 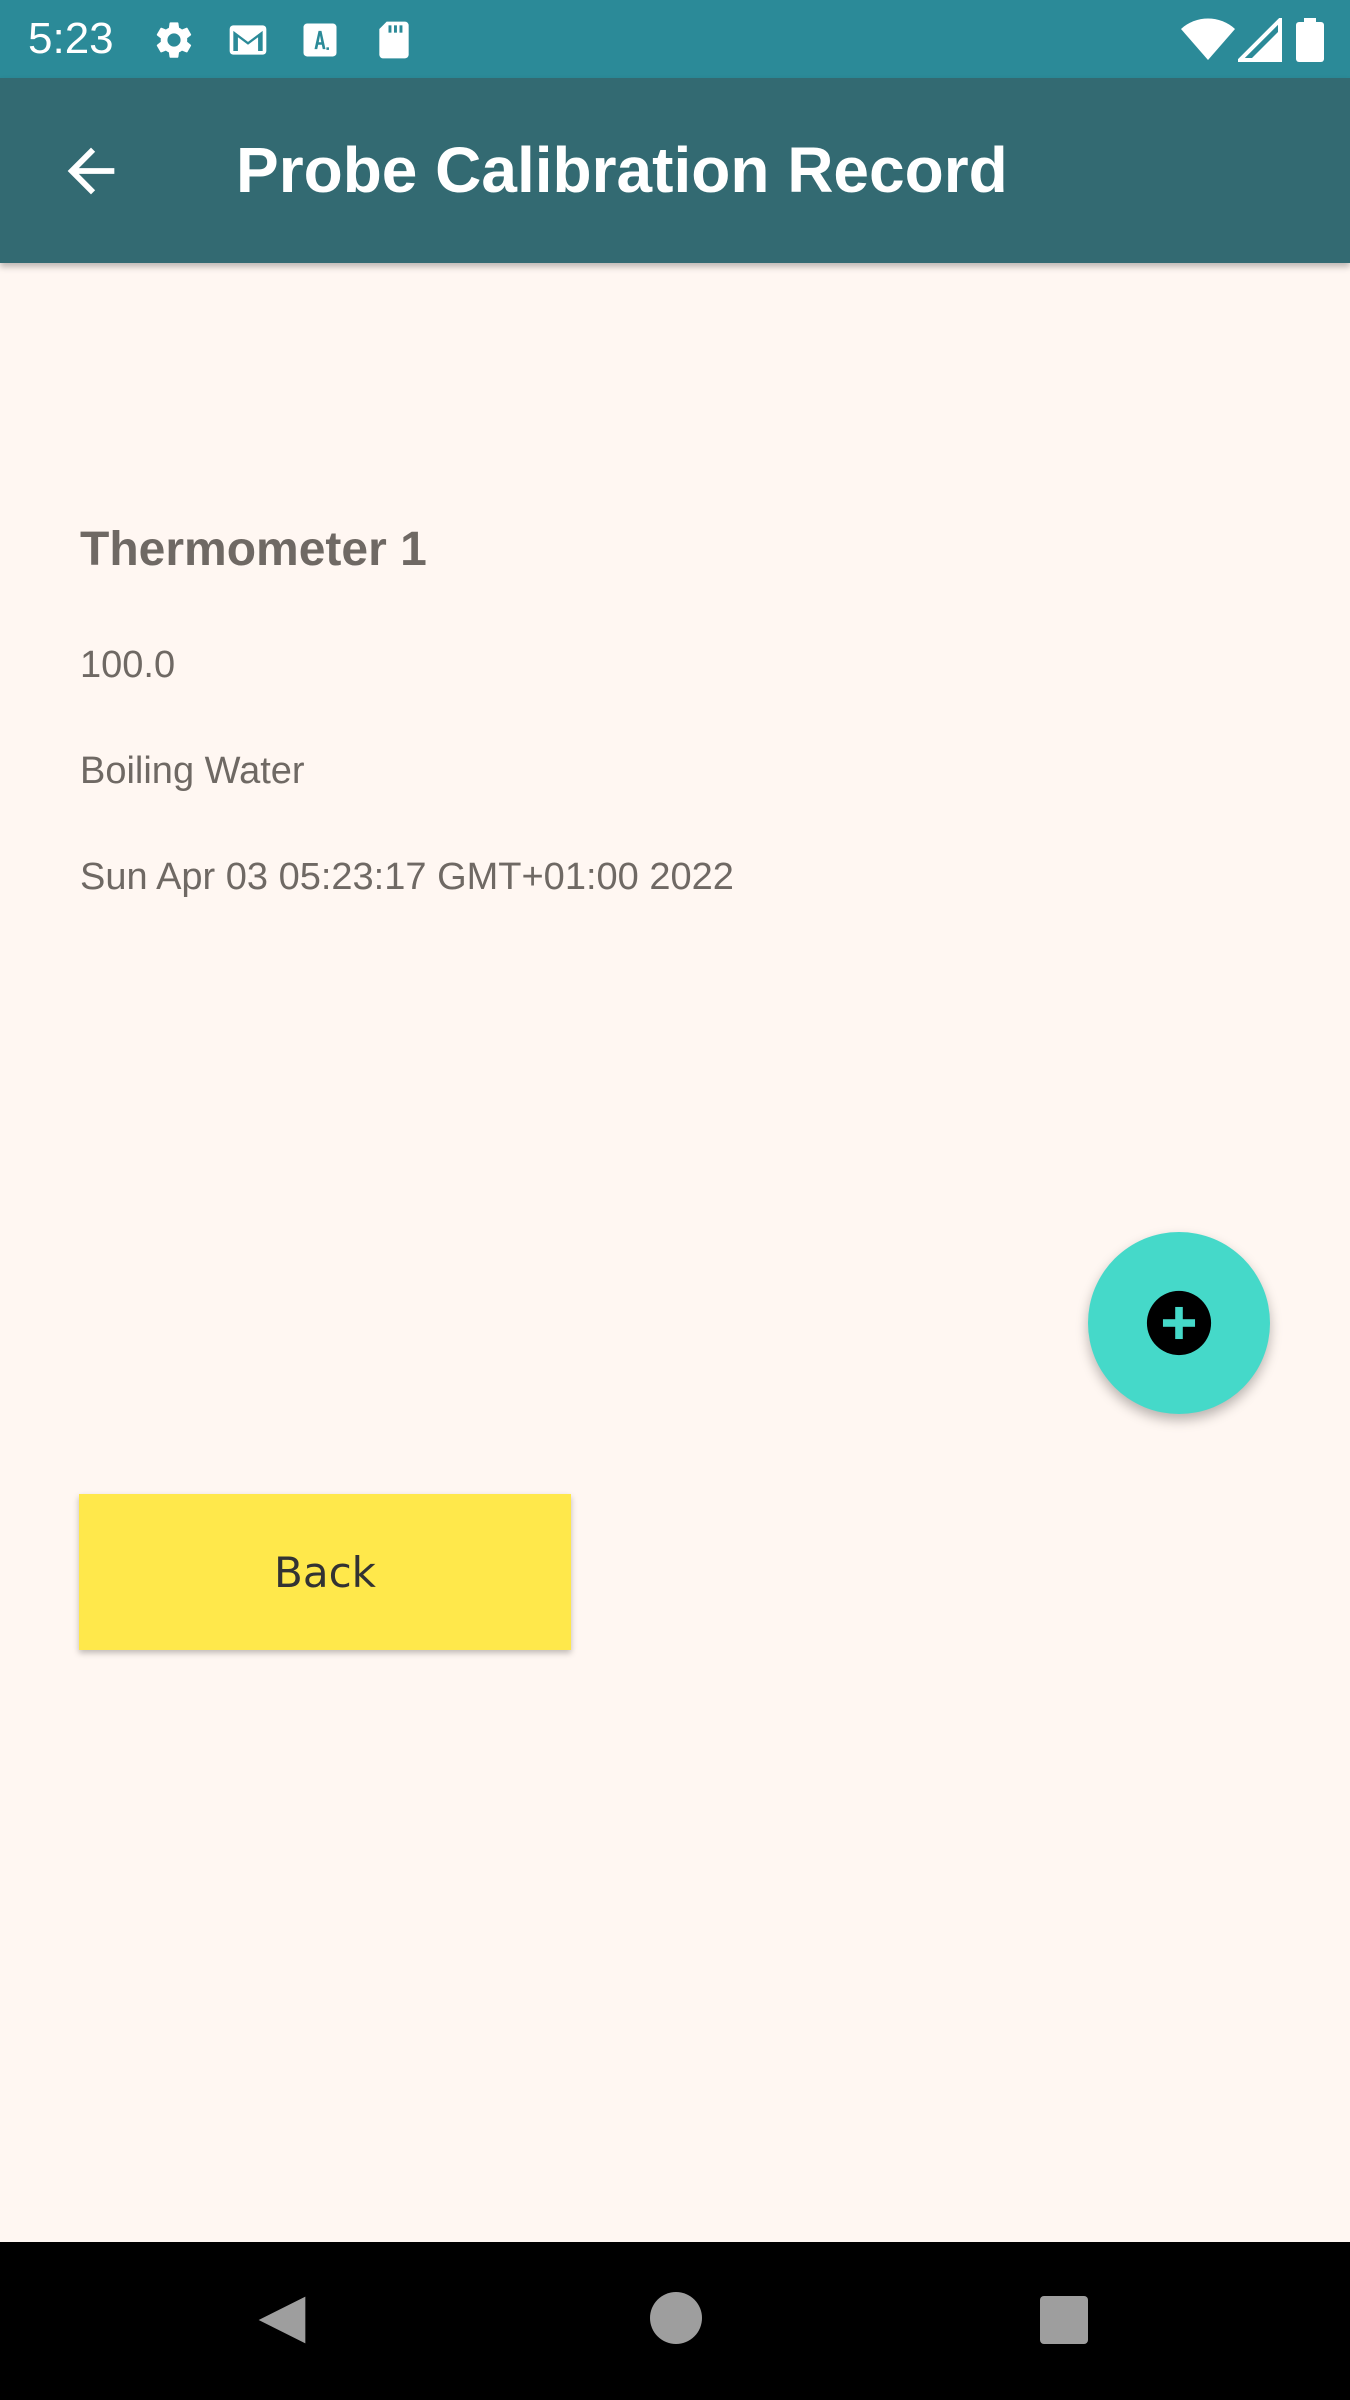 I want to click on calibration-timestamp: Sun Apr 03 05:23:17 GMT+01:00 2022, so click(x=407, y=877).